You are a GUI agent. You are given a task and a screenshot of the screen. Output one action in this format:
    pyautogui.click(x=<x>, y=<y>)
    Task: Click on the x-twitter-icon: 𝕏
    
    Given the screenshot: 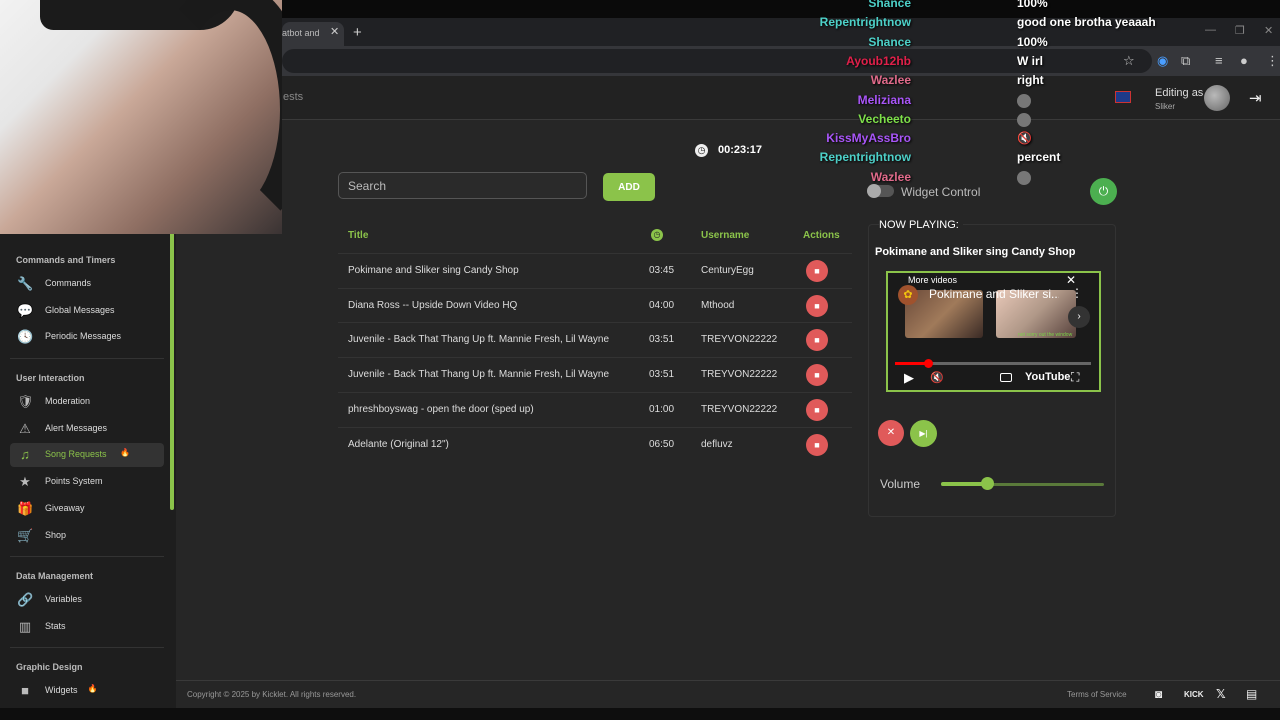 What is the action you would take?
    pyautogui.click(x=1221, y=694)
    